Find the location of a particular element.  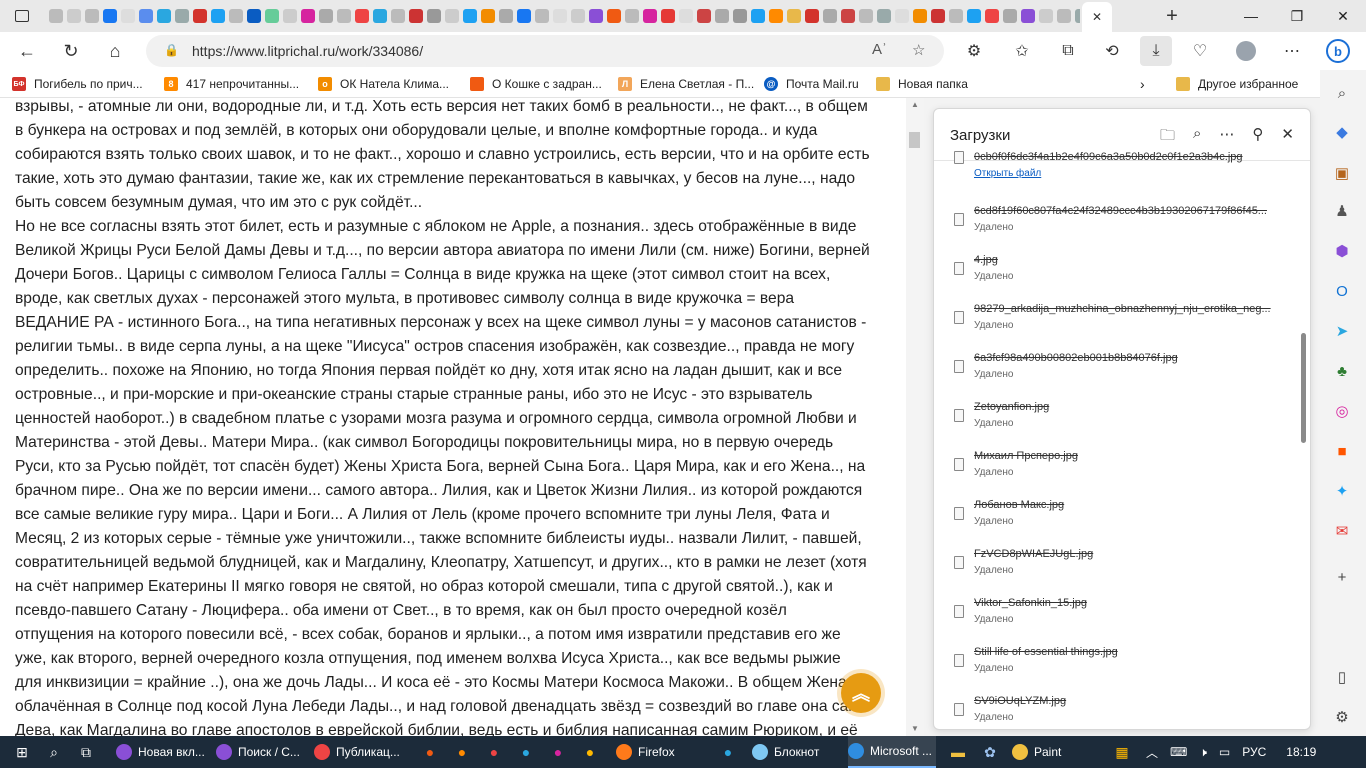

windows-start-icon: ⊞ is located at coordinates (22, 752).